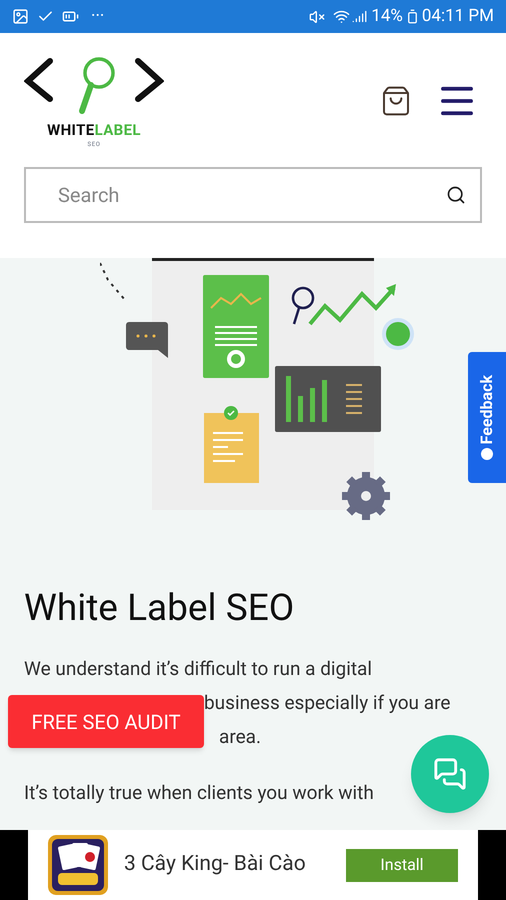 This screenshot has width=506, height=900. I want to click on chat-bubbles-icon, so click(450, 774).